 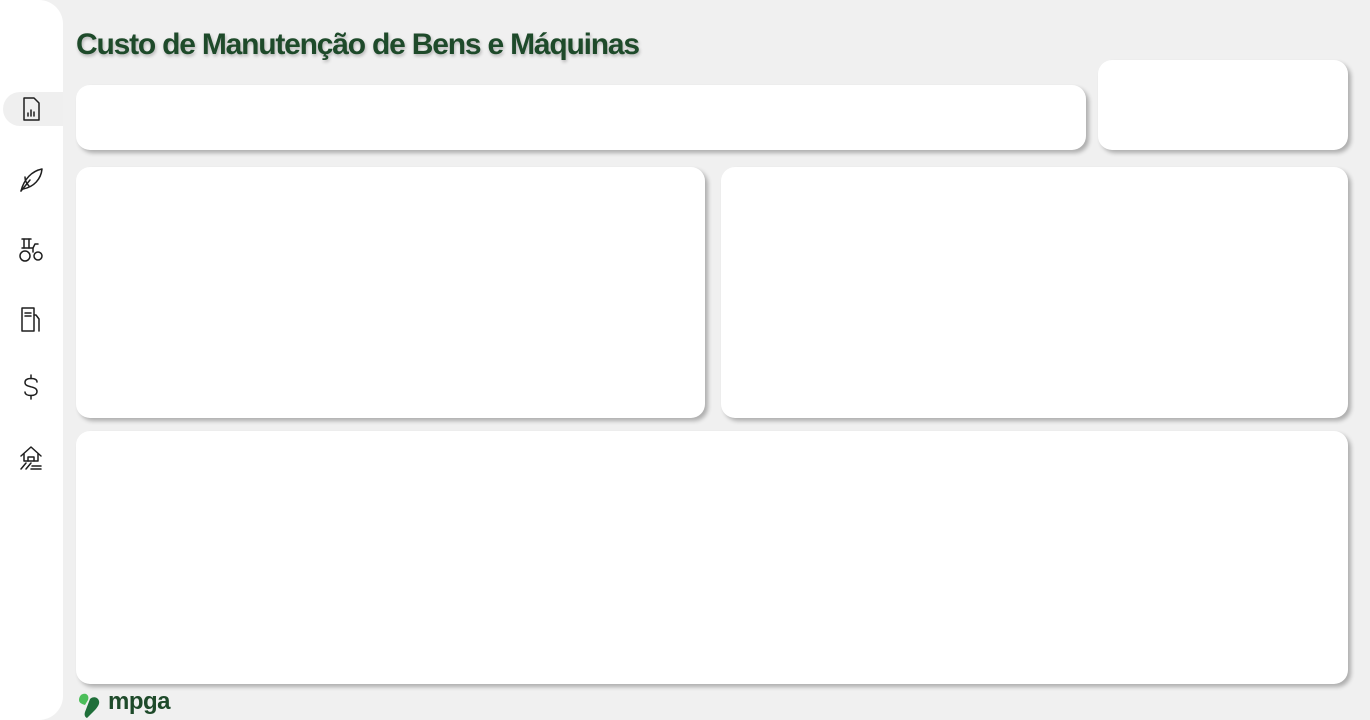 I want to click on tractor-icon, so click(x=31, y=249).